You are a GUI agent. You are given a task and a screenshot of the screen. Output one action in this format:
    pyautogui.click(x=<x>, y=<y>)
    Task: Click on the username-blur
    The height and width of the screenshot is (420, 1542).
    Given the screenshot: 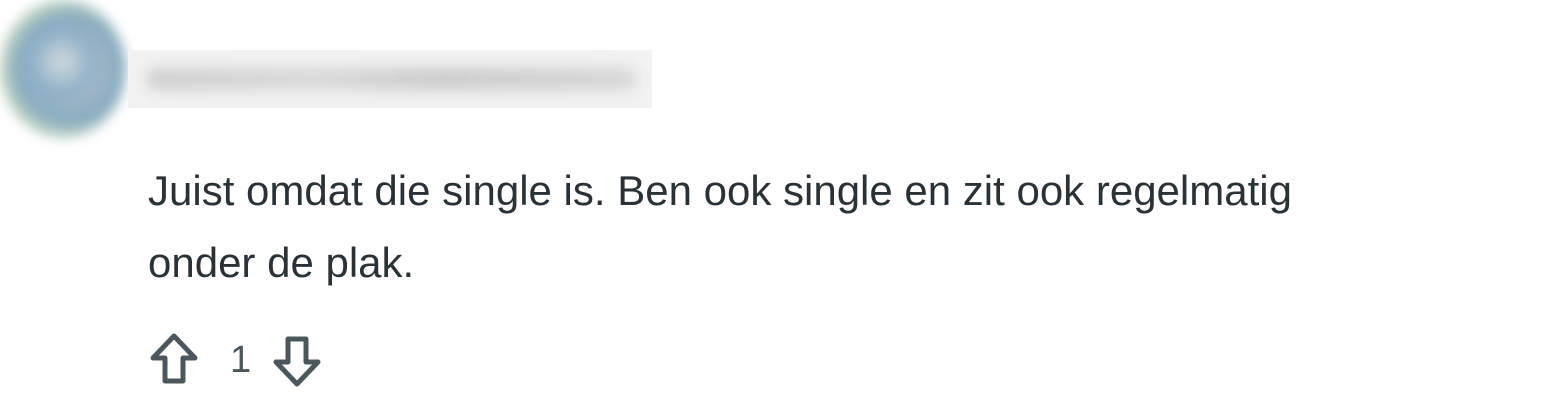 What is the action you would take?
    pyautogui.click(x=391, y=79)
    